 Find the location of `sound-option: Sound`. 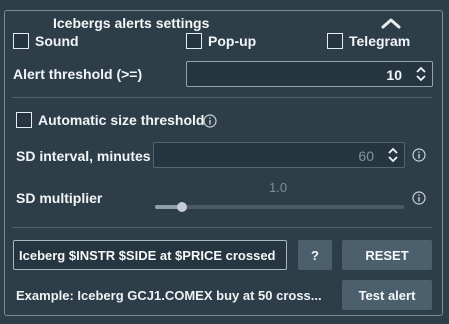

sound-option: Sound is located at coordinates (46, 41).